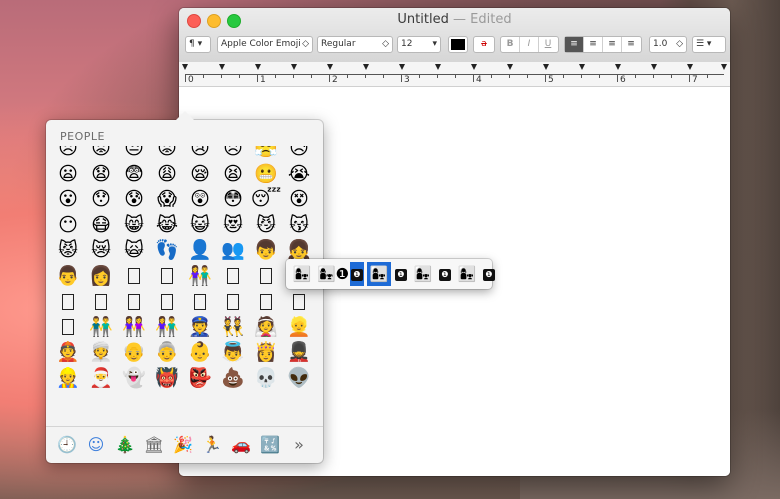  What do you see at coordinates (419, 44) in the screenshot?
I see `font-size-combo: 12 ▾` at bounding box center [419, 44].